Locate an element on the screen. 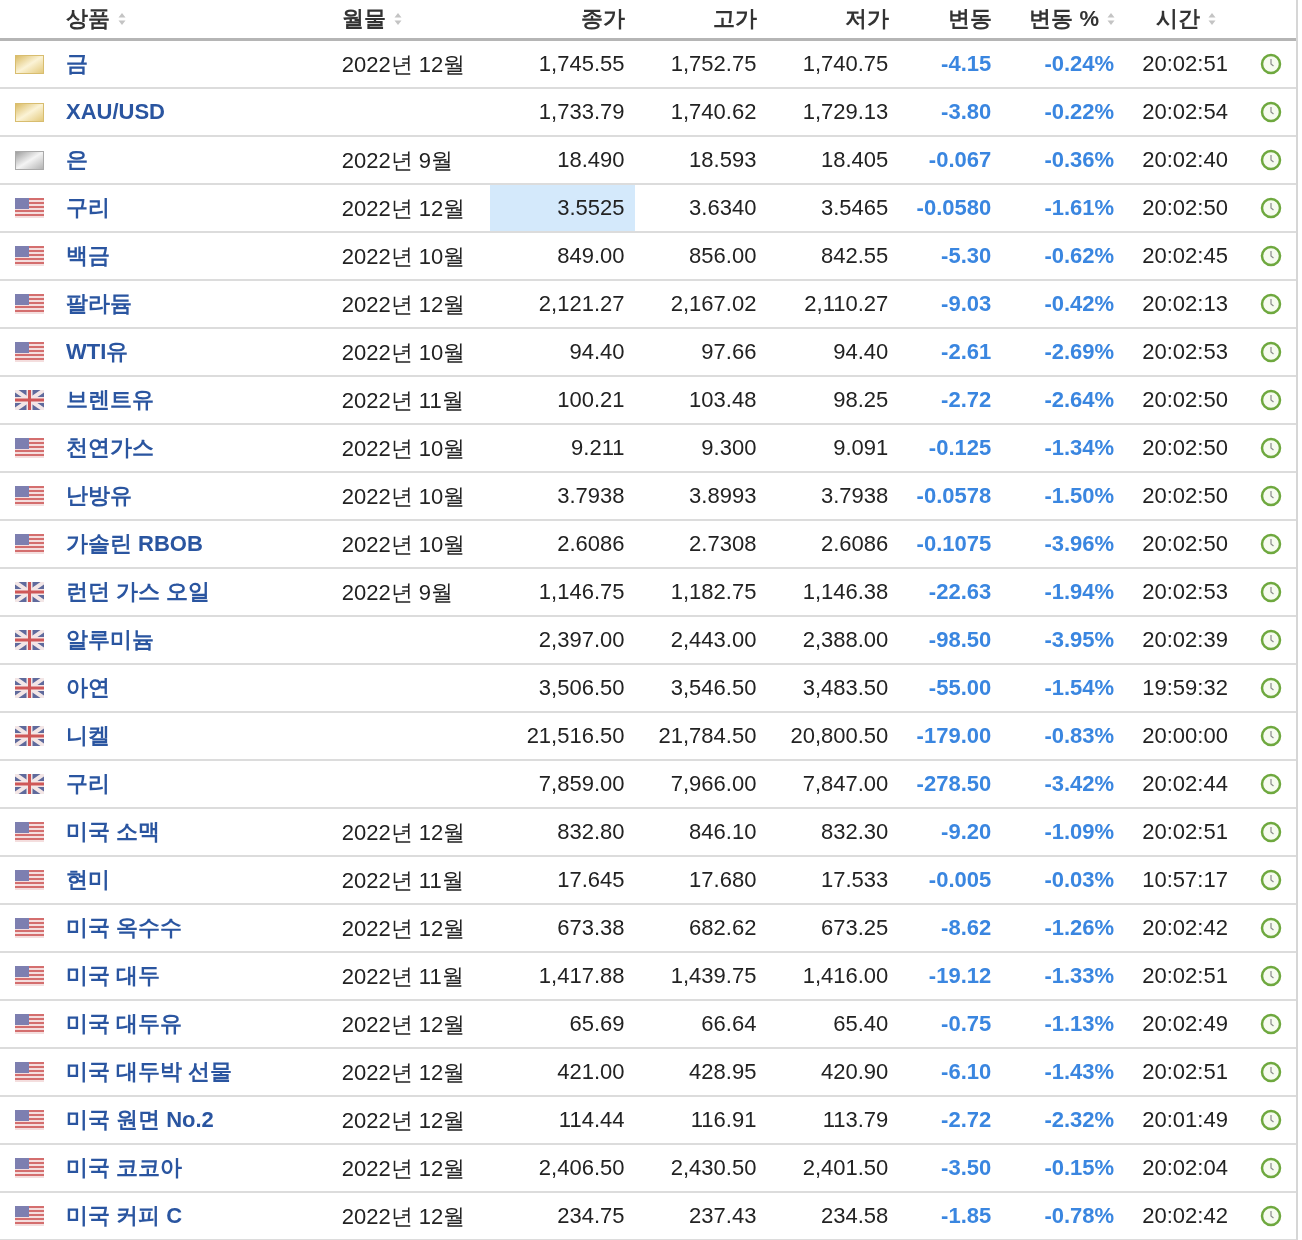 The height and width of the screenshot is (1240, 1302). contract-month: 2022년 11월 is located at coordinates (402, 977).